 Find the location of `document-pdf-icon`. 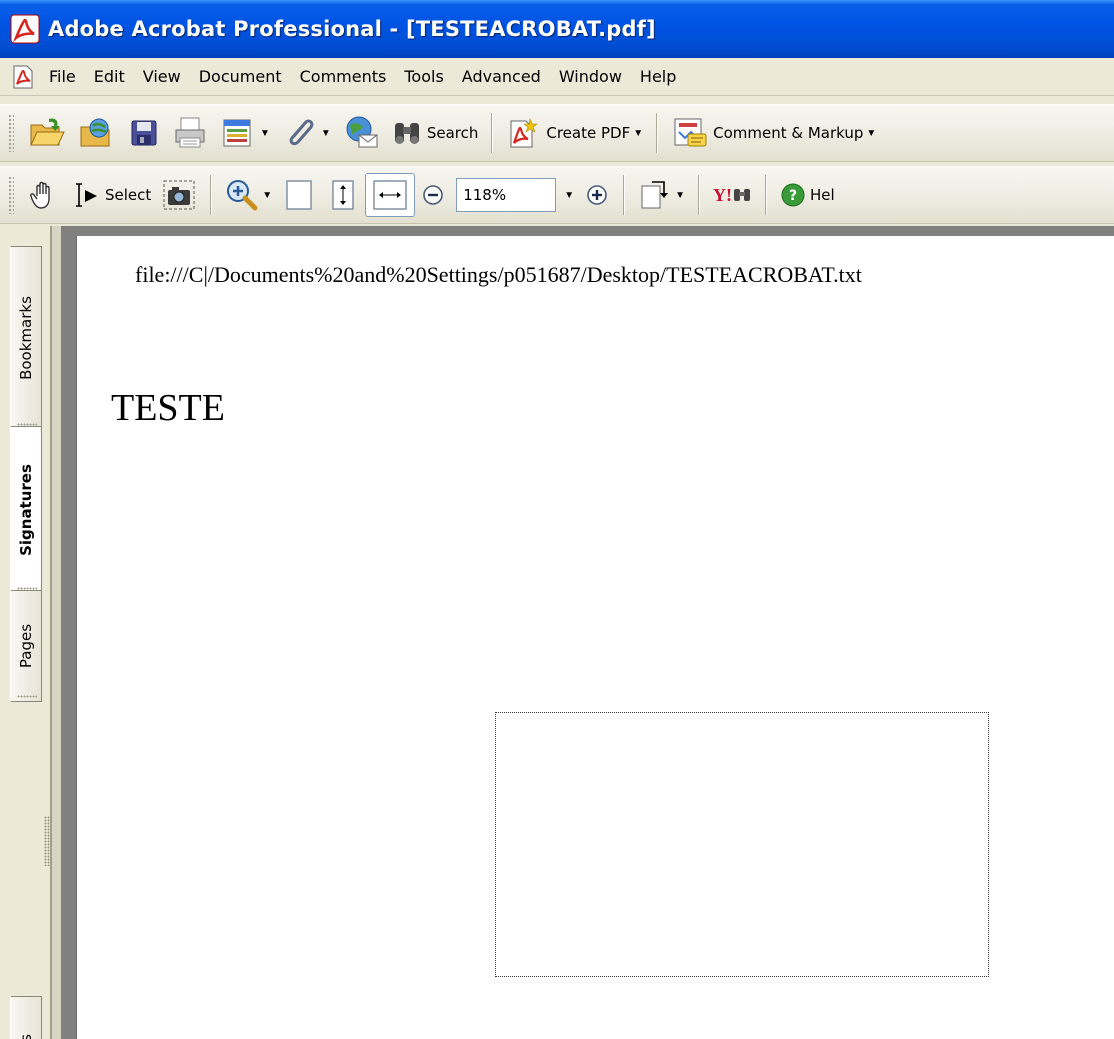

document-pdf-icon is located at coordinates (23, 77).